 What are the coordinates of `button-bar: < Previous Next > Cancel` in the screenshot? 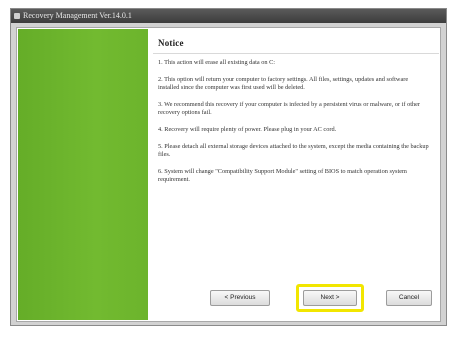 It's located at (296, 299).